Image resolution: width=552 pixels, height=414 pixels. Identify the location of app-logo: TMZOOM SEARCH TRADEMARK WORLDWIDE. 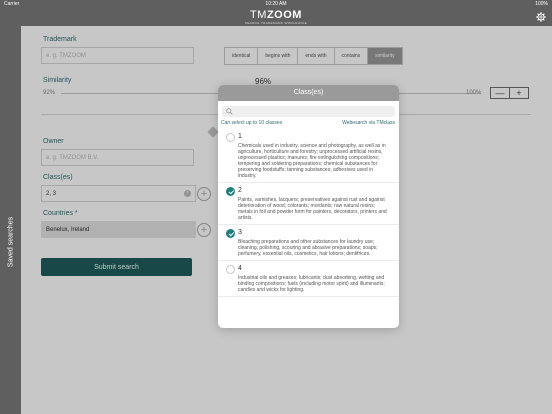
(276, 17).